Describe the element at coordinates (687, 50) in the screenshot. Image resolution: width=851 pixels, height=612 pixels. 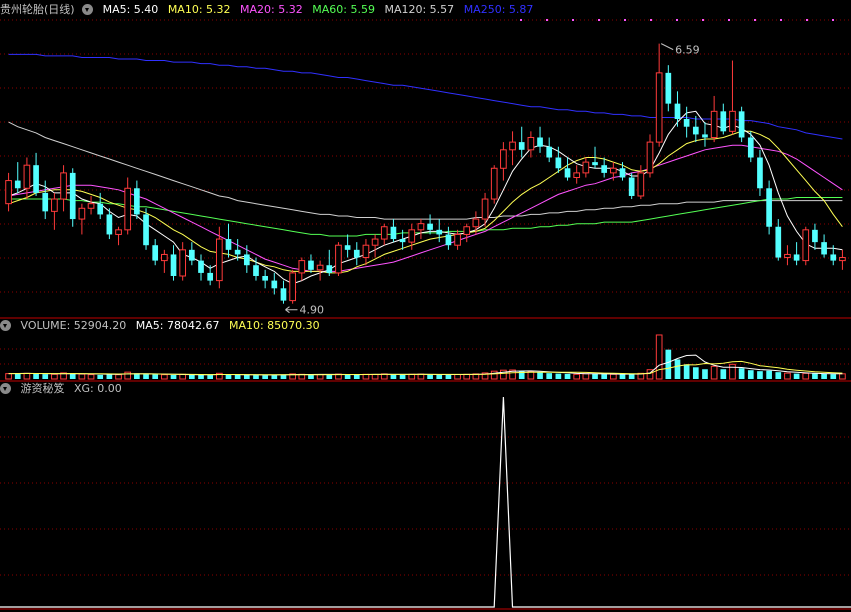
I see `high-label: 6.59` at that location.